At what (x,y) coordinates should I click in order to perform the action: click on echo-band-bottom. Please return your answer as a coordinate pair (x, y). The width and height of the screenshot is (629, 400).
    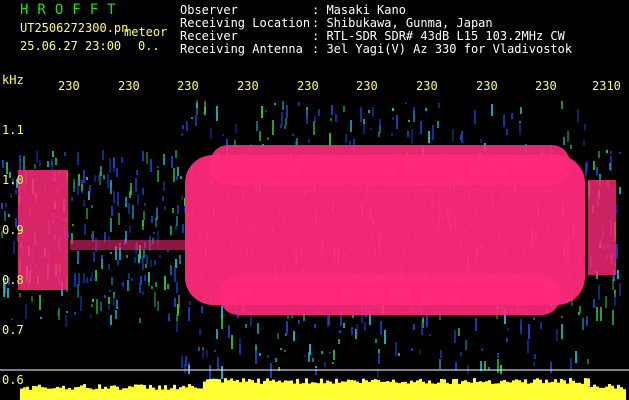
    Looking at the image, I should click on (390, 295).